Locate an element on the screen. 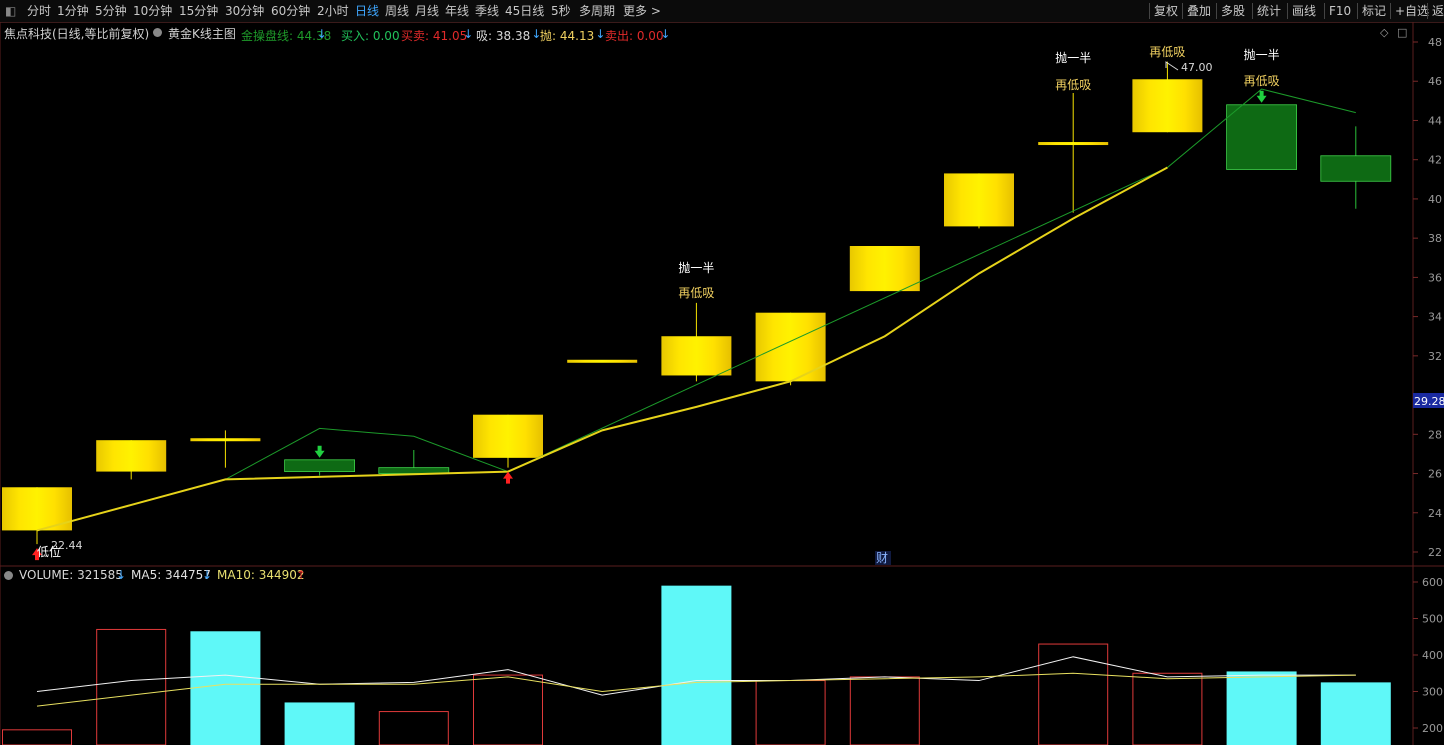 Image resolution: width=1444 pixels, height=745 pixels. sell-arrow-icon is located at coordinates (319, 451).